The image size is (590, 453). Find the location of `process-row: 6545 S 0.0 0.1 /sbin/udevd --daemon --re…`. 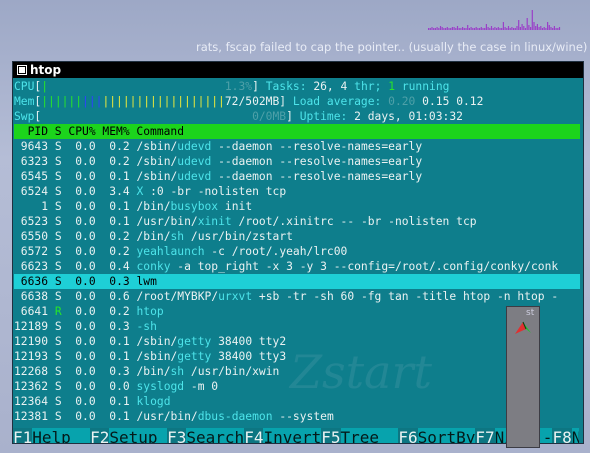

process-row: 6545 S 0.0 0.1 /sbin/udevd --daemon --re… is located at coordinates (297, 176).